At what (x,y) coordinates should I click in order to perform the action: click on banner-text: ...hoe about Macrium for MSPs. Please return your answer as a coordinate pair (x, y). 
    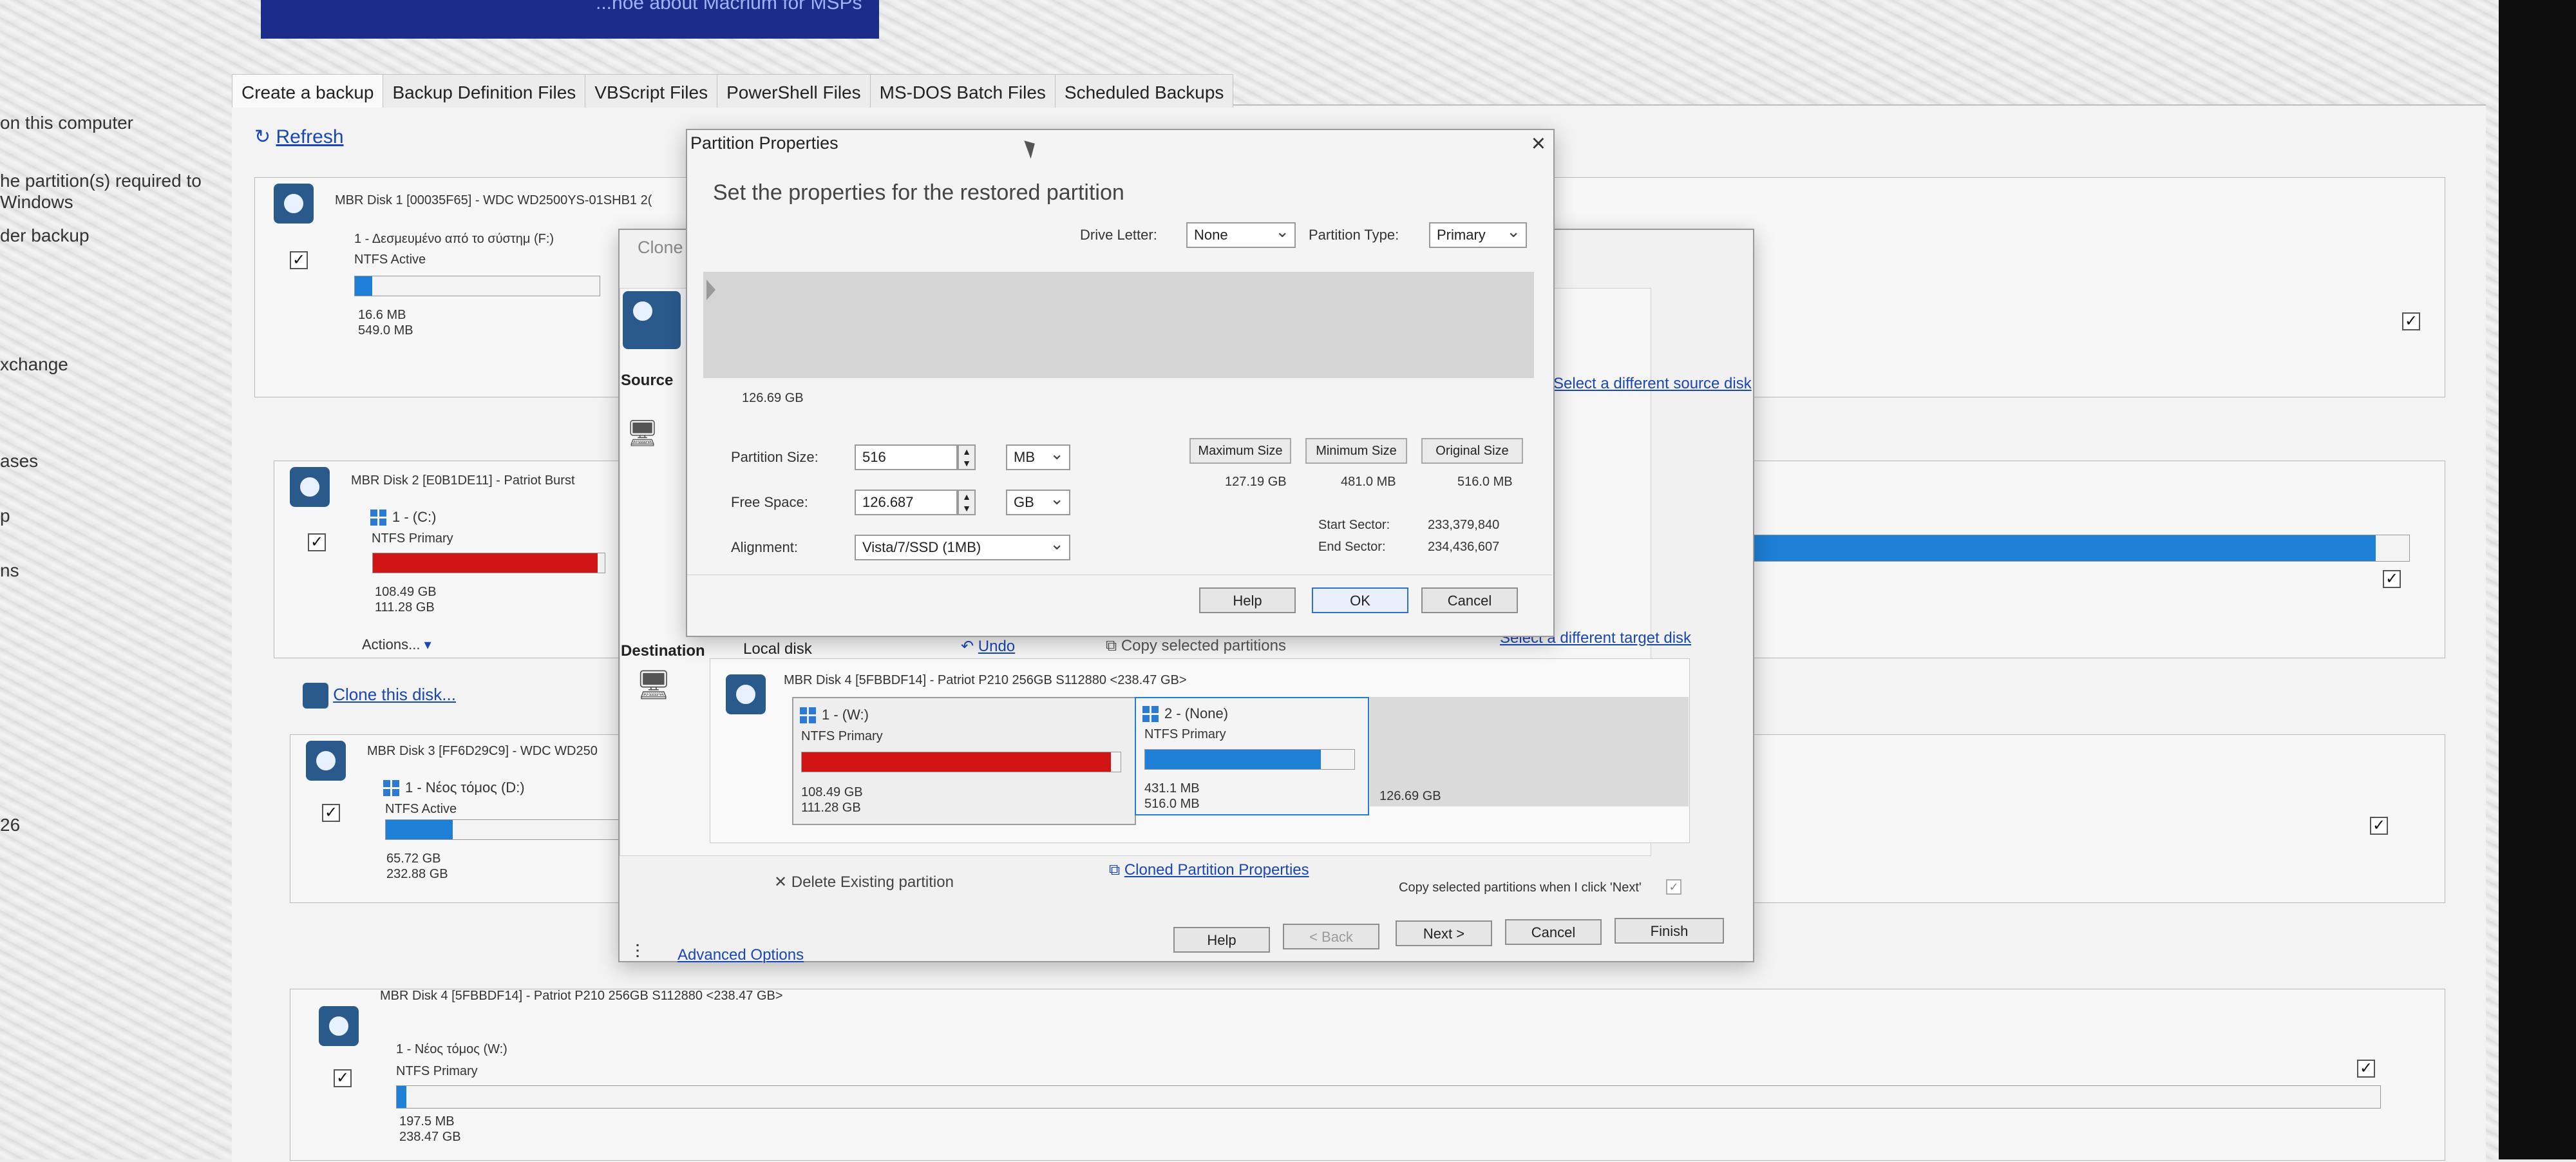
    Looking at the image, I should click on (729, 7).